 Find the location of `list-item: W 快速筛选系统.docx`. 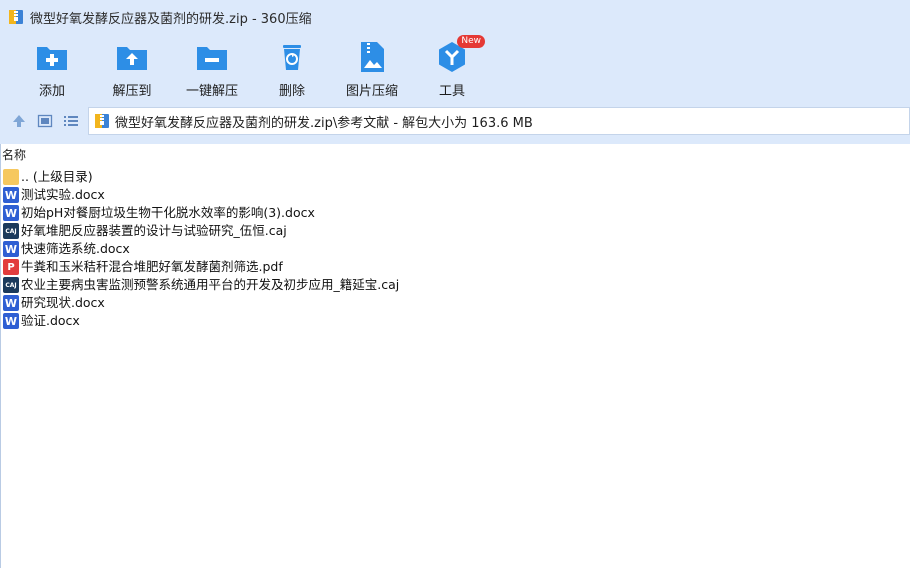

list-item: W 快速筛选系统.docx is located at coordinates (455, 249).